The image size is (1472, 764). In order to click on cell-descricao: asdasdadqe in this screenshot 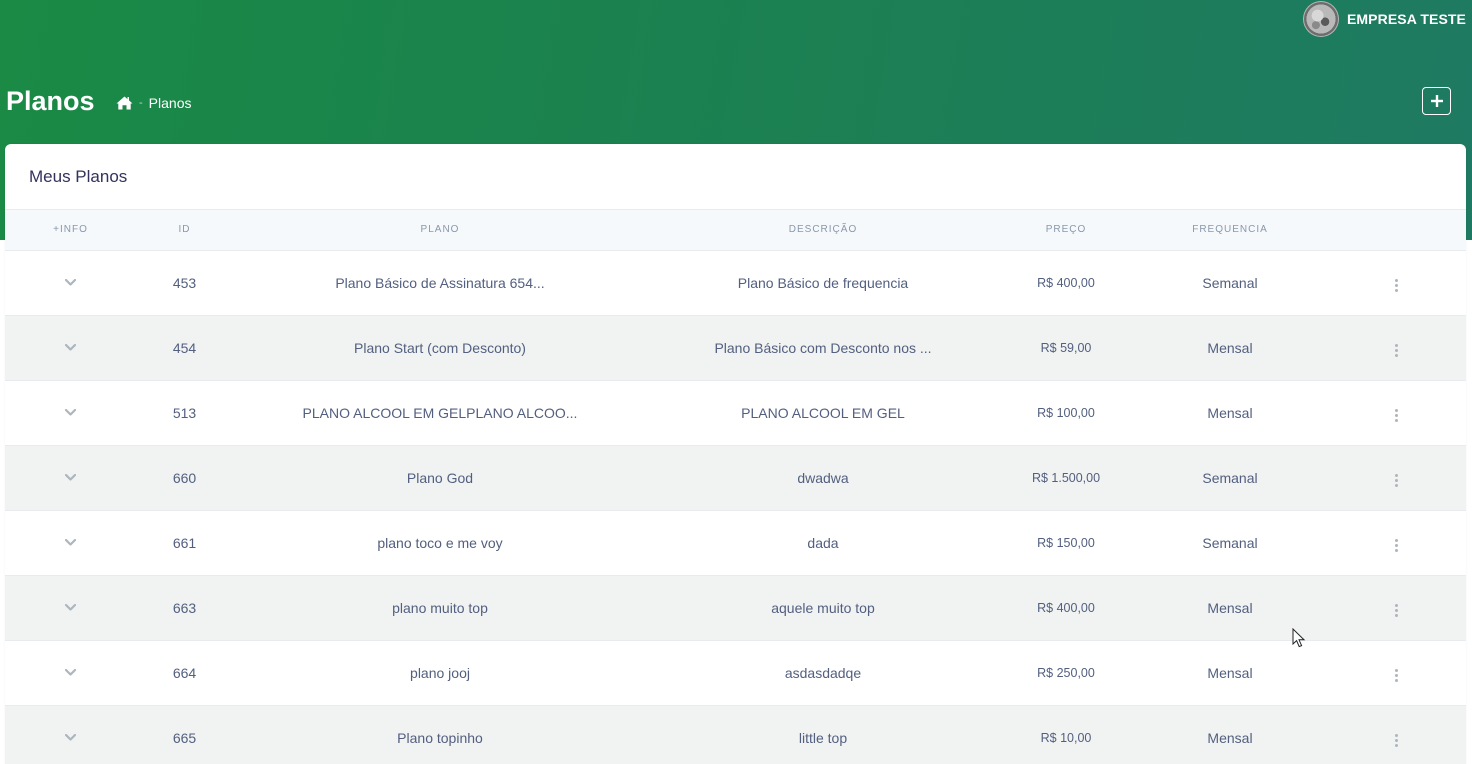, I will do `click(823, 672)`.